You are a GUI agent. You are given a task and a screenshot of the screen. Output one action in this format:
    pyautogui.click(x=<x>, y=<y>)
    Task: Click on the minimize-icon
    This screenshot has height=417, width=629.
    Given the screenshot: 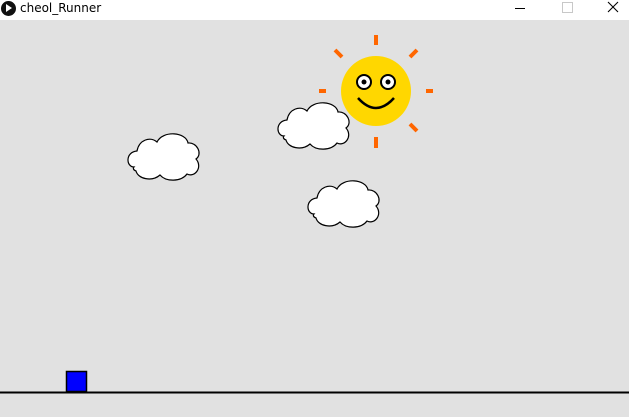 What is the action you would take?
    pyautogui.click(x=520, y=8)
    